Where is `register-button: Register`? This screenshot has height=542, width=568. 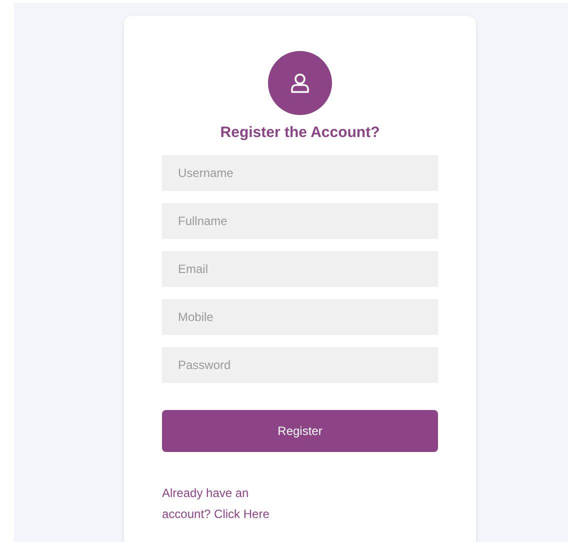
register-button: Register is located at coordinates (300, 431).